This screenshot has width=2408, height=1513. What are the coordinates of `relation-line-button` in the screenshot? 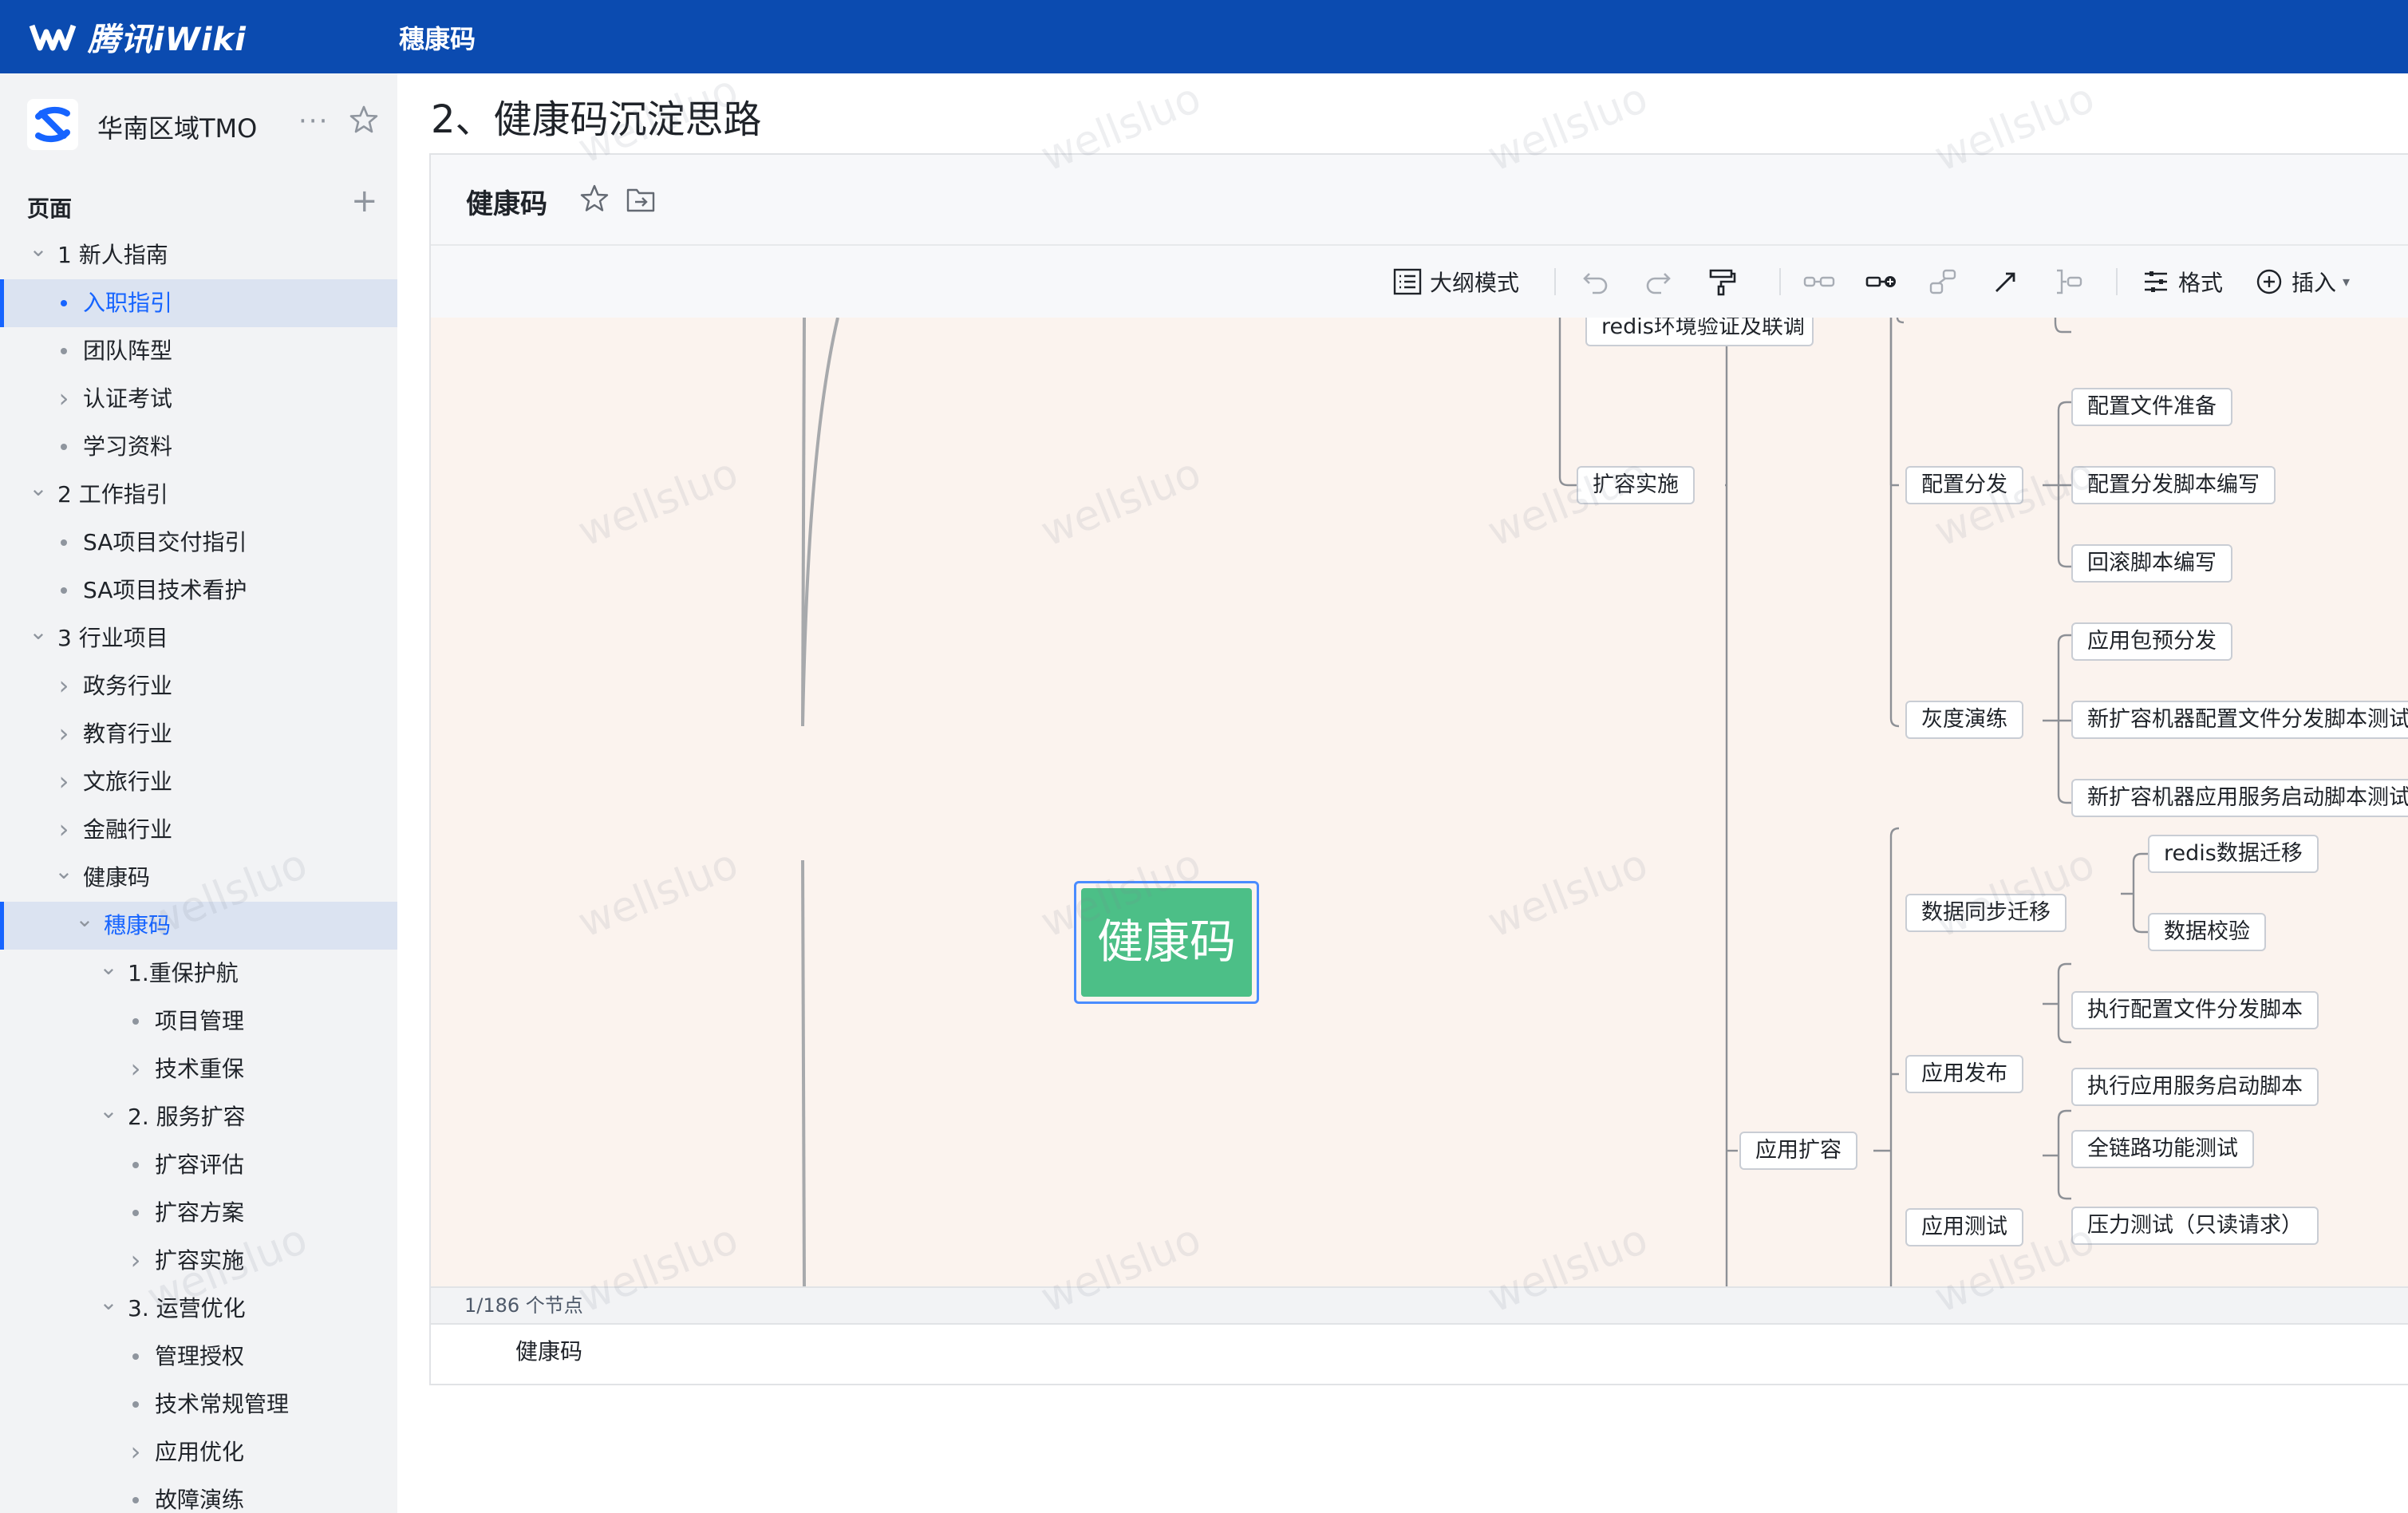 It's located at (2006, 282).